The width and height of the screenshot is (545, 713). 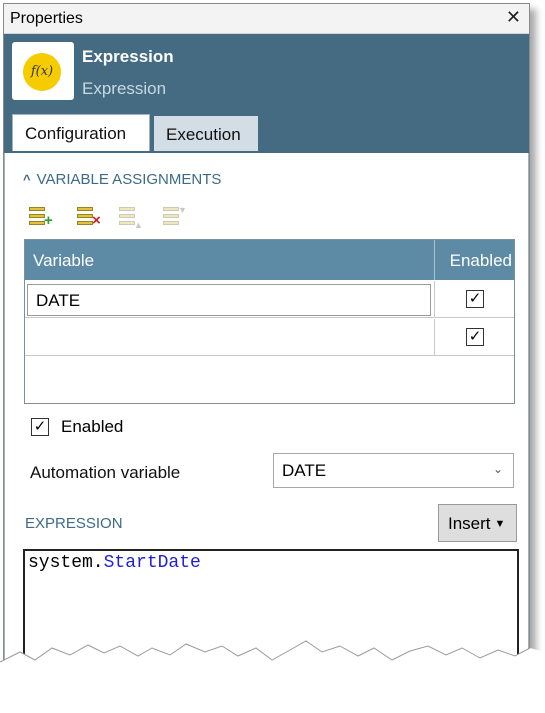 I want to click on chevron-down-icon: ⌄, so click(x=497, y=469).